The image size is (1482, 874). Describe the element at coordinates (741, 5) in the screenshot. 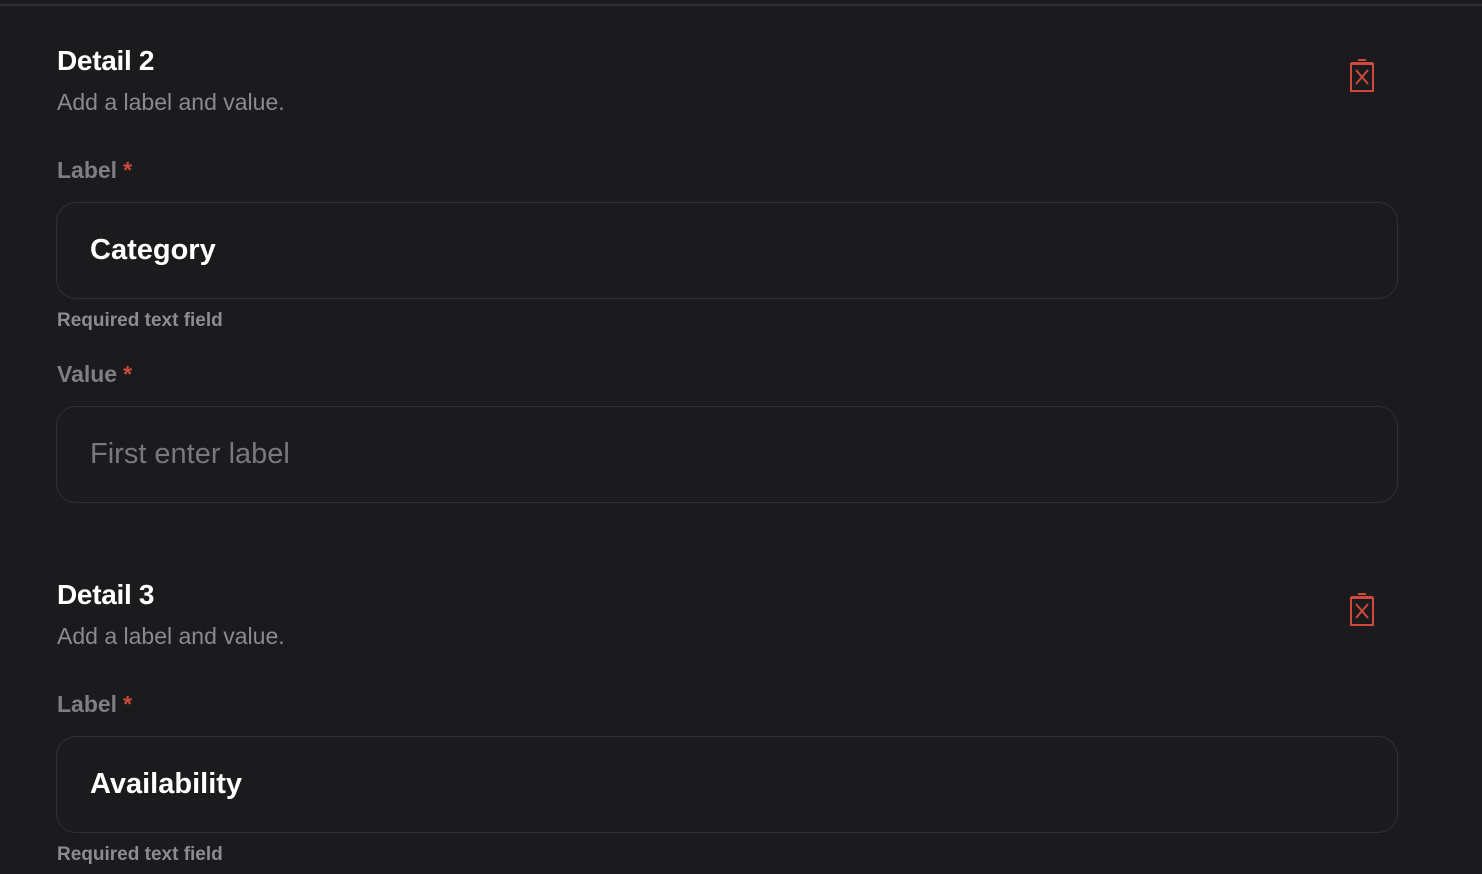

I see `top-divider` at that location.